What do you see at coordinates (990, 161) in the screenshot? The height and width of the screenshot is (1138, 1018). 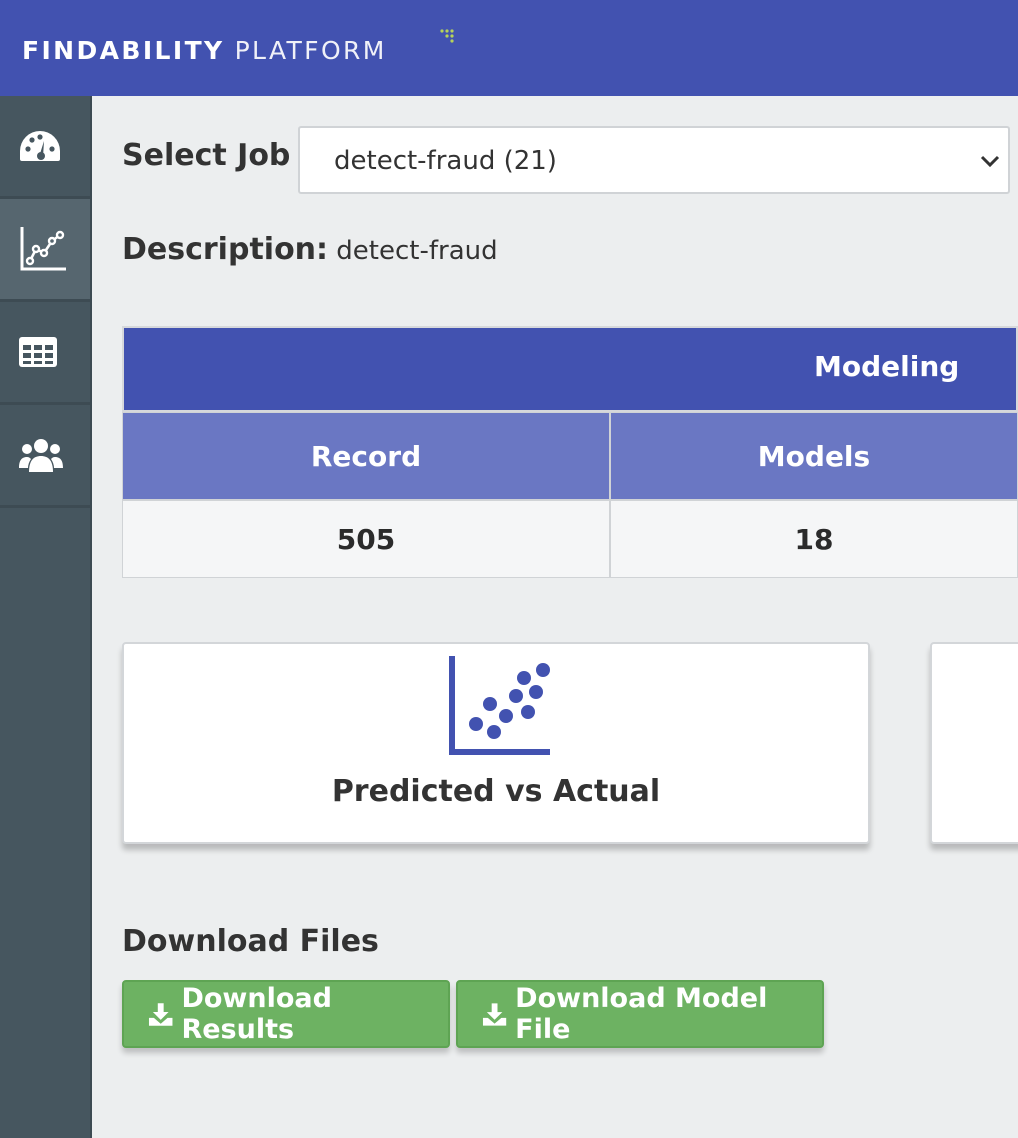 I see `chevron-down-icon` at bounding box center [990, 161].